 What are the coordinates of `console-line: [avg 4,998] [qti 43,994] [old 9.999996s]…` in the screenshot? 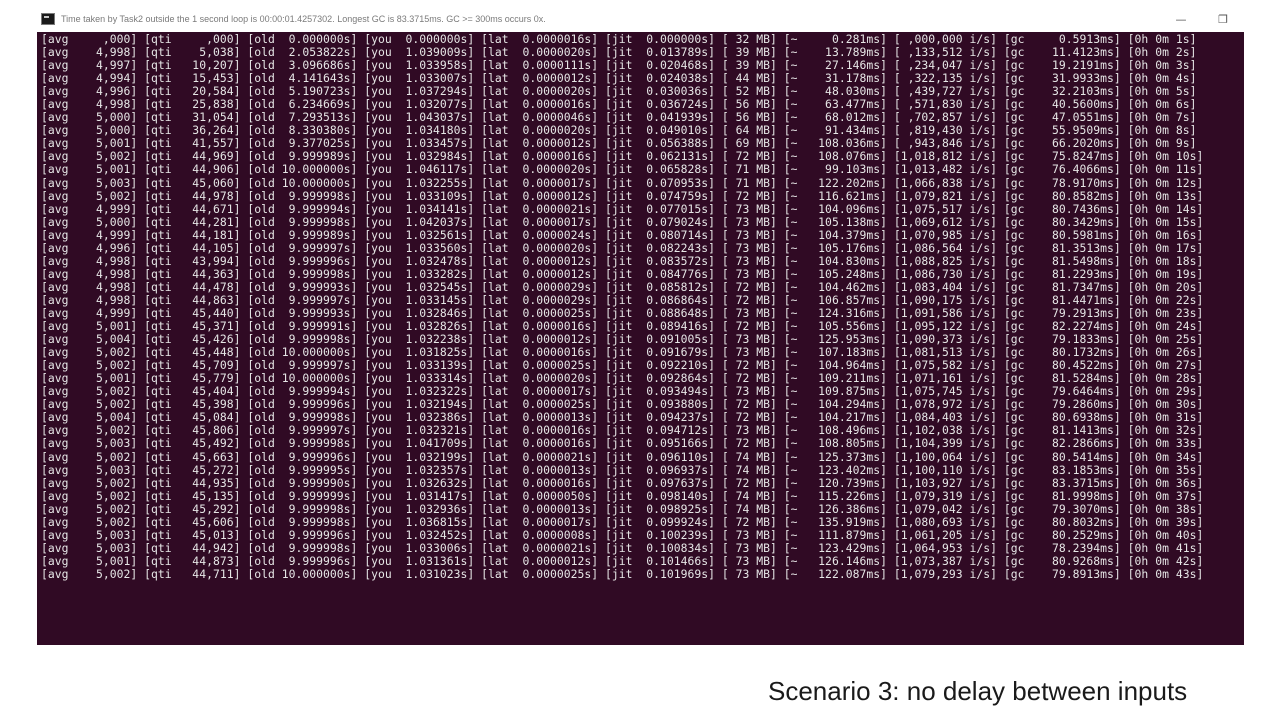 It's located at (622, 260).